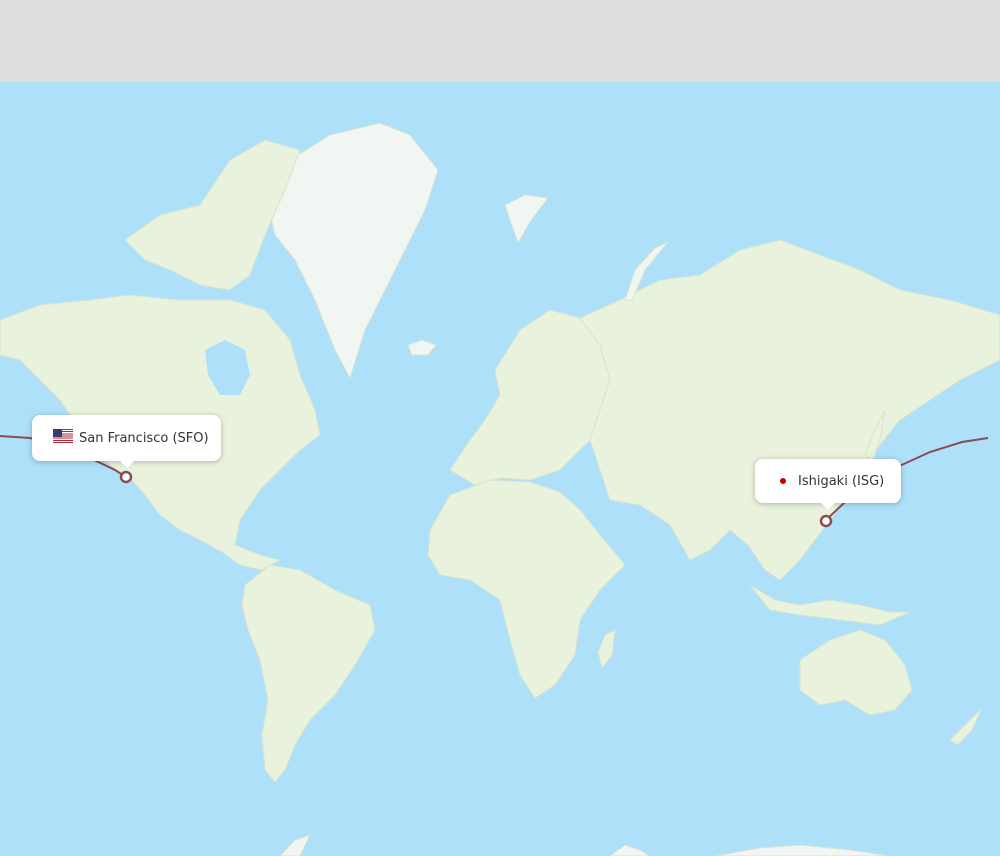 This screenshot has height=856, width=1000. I want to click on origin-city-text: San Francisco (SFO), so click(144, 438).